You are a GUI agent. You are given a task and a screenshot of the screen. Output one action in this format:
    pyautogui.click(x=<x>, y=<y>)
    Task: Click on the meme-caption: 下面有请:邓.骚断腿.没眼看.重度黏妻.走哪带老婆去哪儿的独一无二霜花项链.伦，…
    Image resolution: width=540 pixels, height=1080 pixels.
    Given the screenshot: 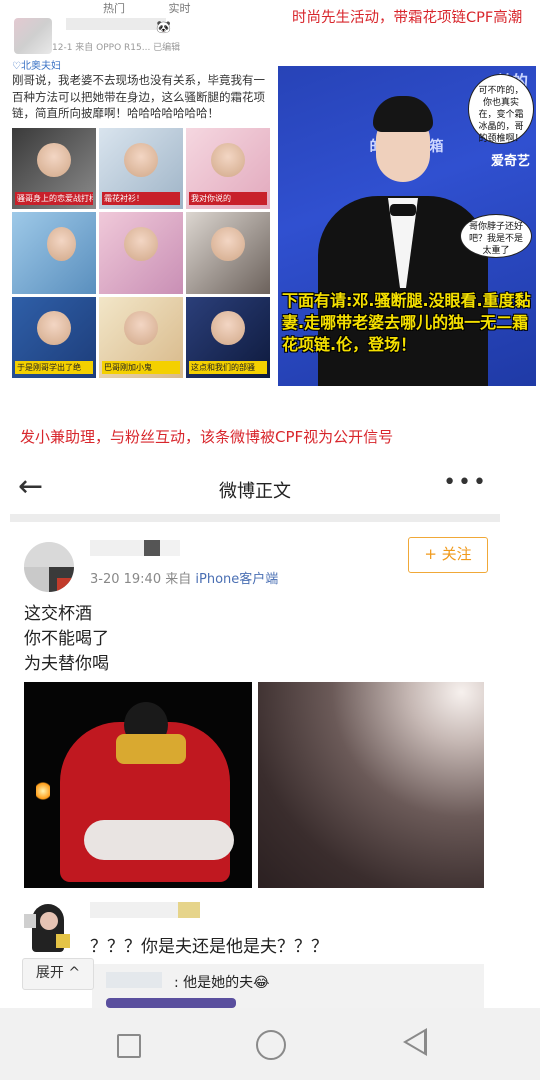 What is the action you would take?
    pyautogui.click(x=406, y=322)
    